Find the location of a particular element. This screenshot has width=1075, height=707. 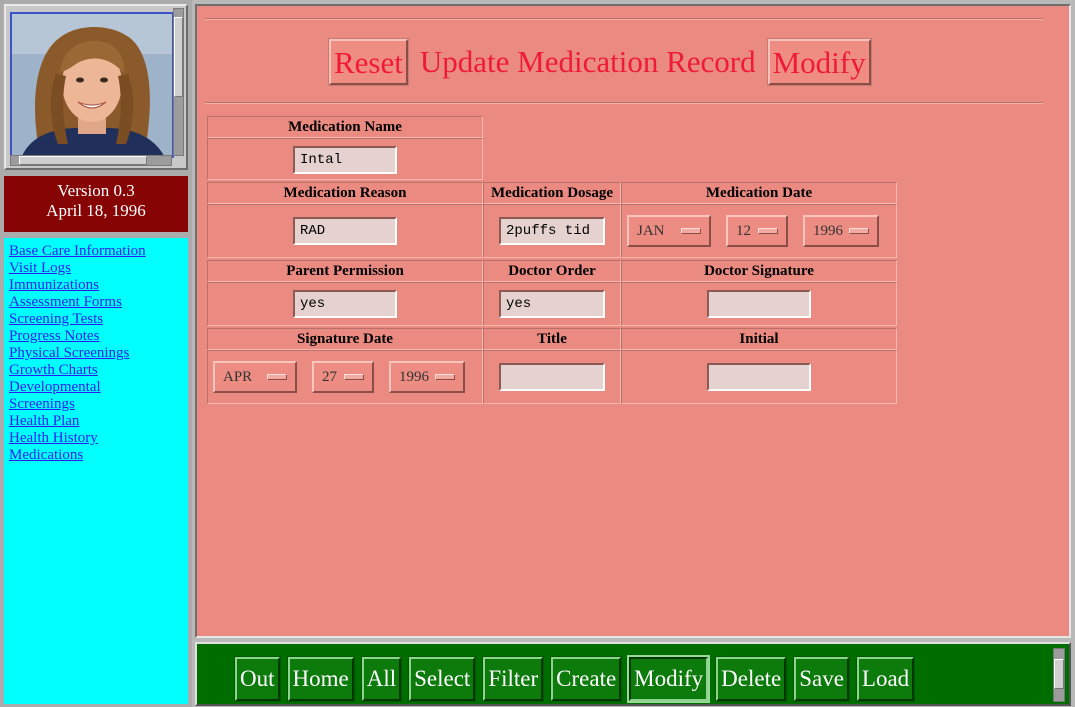

medication-name-input: Intal is located at coordinates (345, 160).